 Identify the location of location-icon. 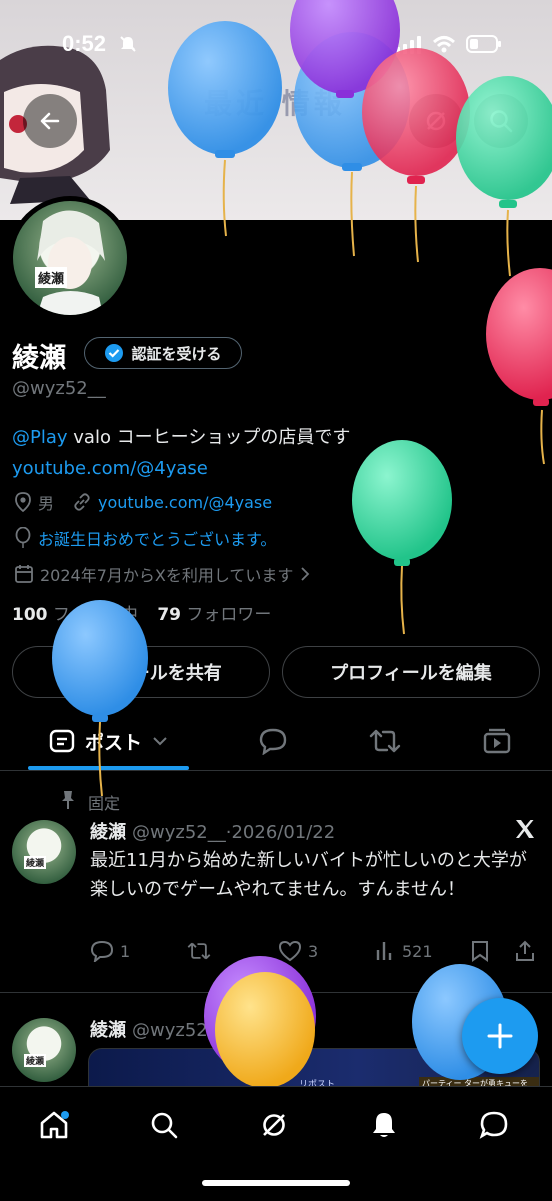
(23, 502).